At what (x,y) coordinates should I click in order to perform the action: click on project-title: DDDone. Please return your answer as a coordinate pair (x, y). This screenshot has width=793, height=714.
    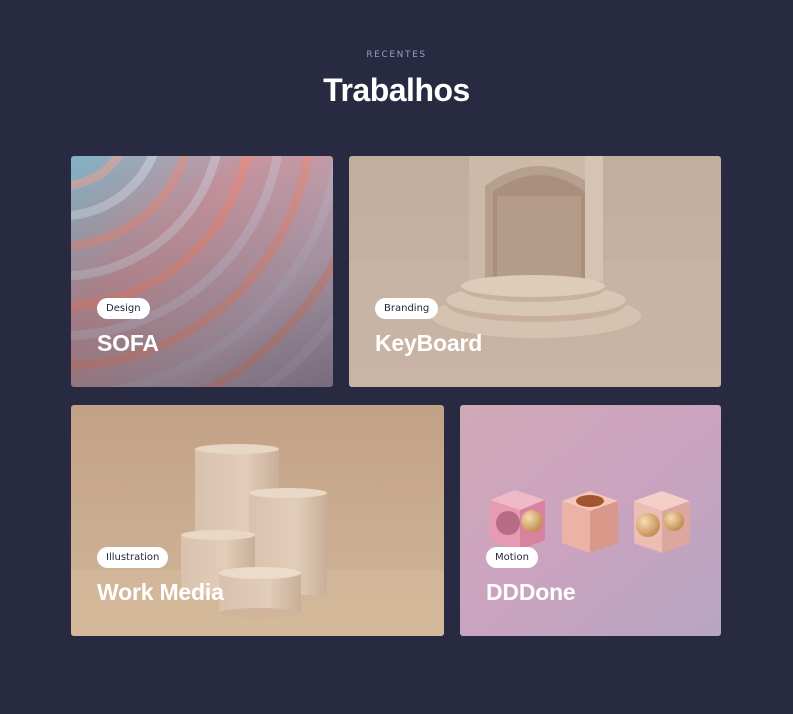
    Looking at the image, I should click on (531, 592).